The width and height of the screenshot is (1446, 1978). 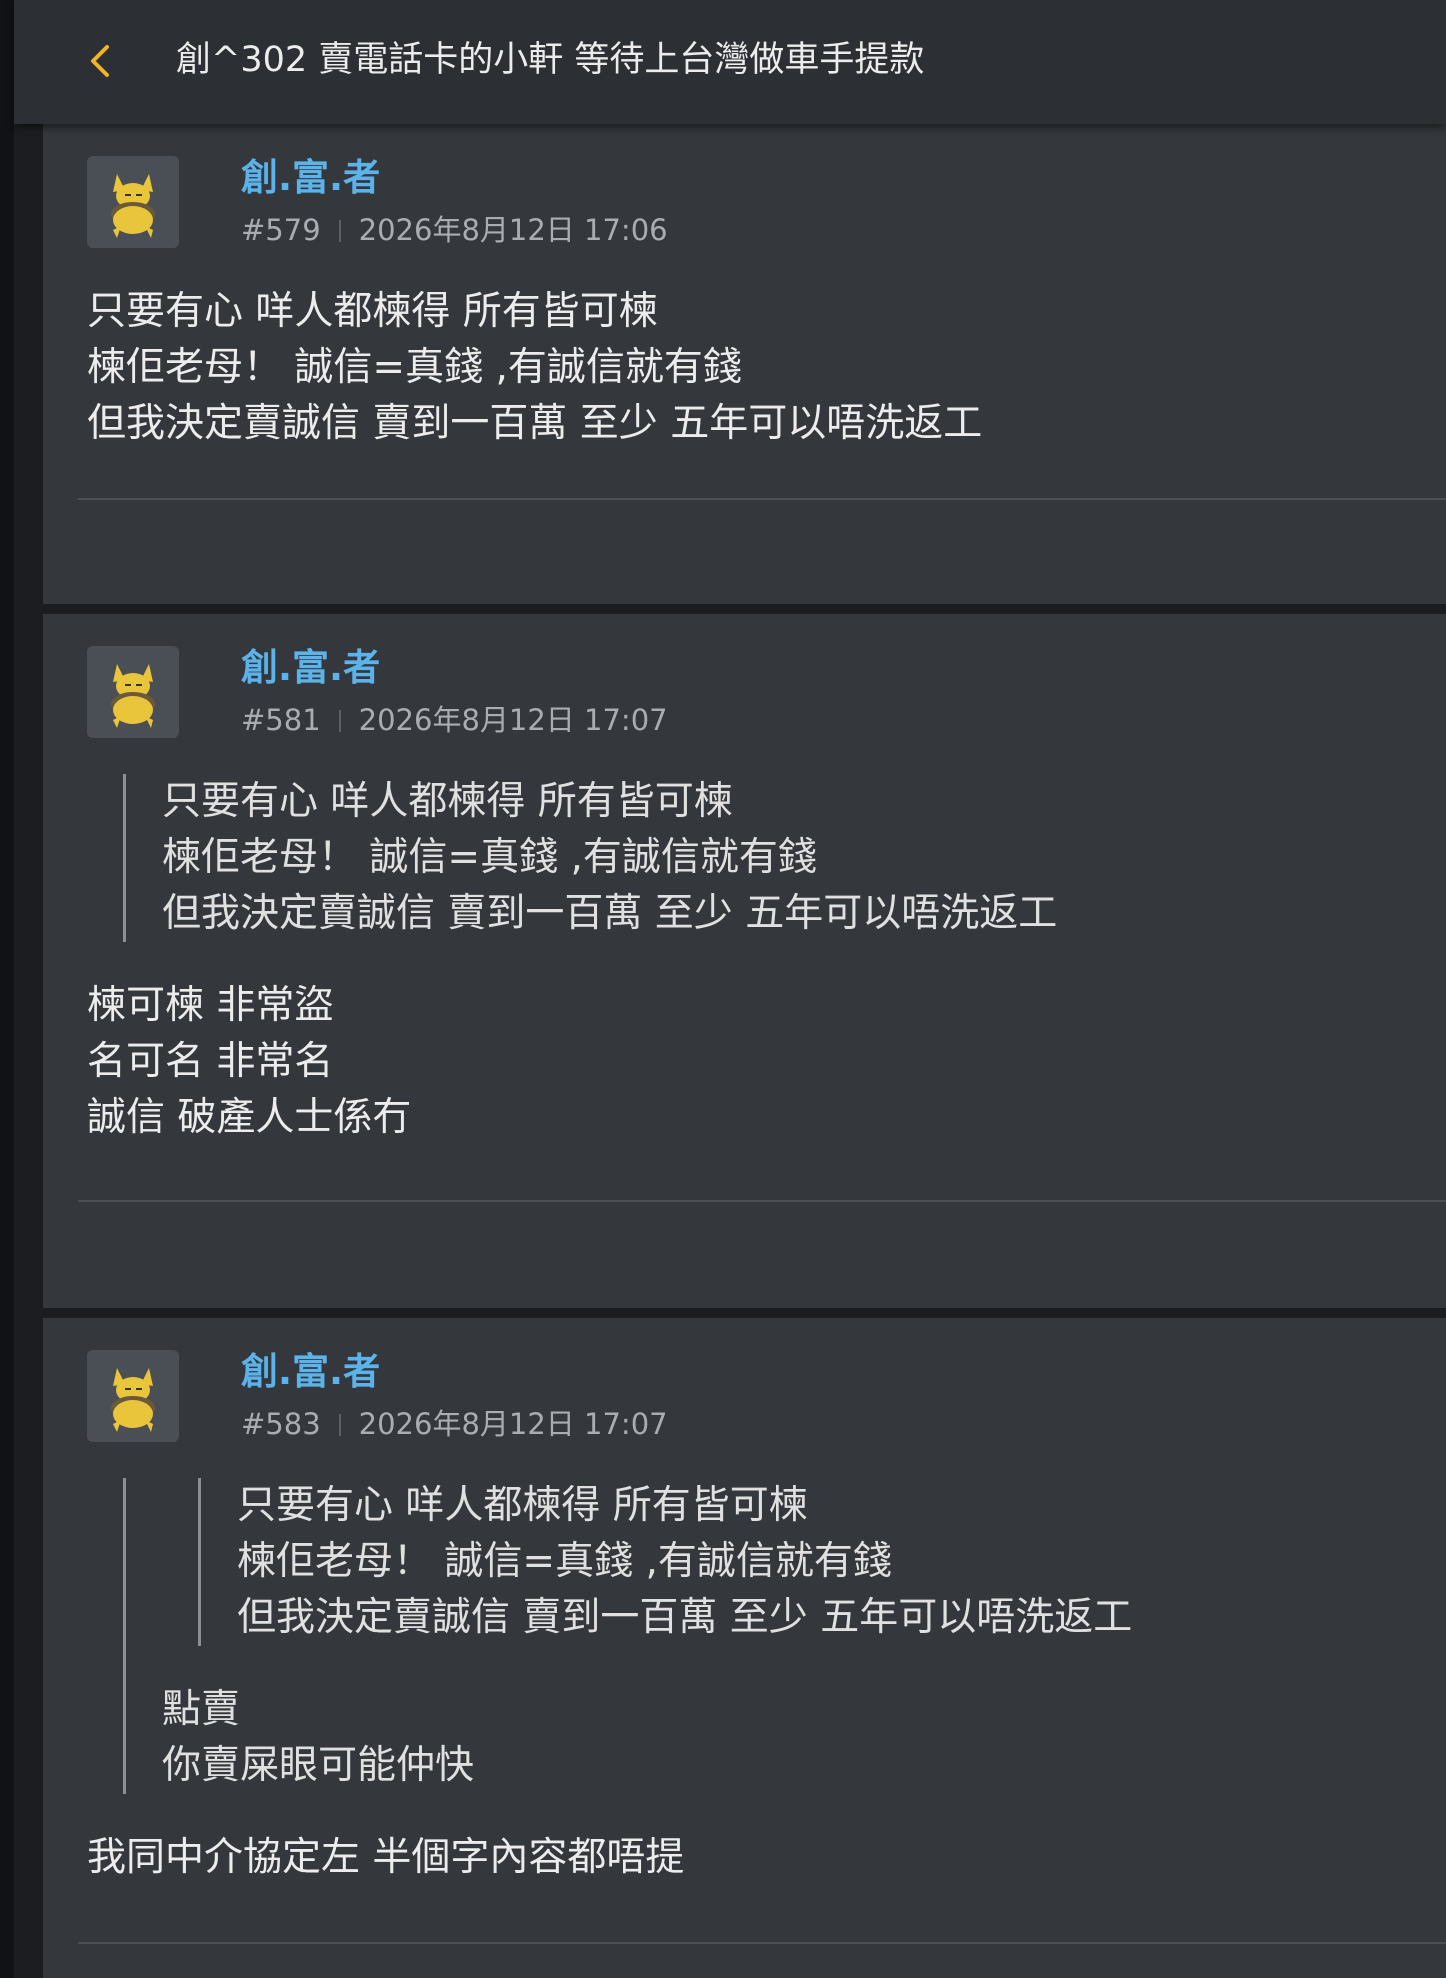 I want to click on post-meta: #583 2026年8月12日 17:07, so click(x=454, y=1424).